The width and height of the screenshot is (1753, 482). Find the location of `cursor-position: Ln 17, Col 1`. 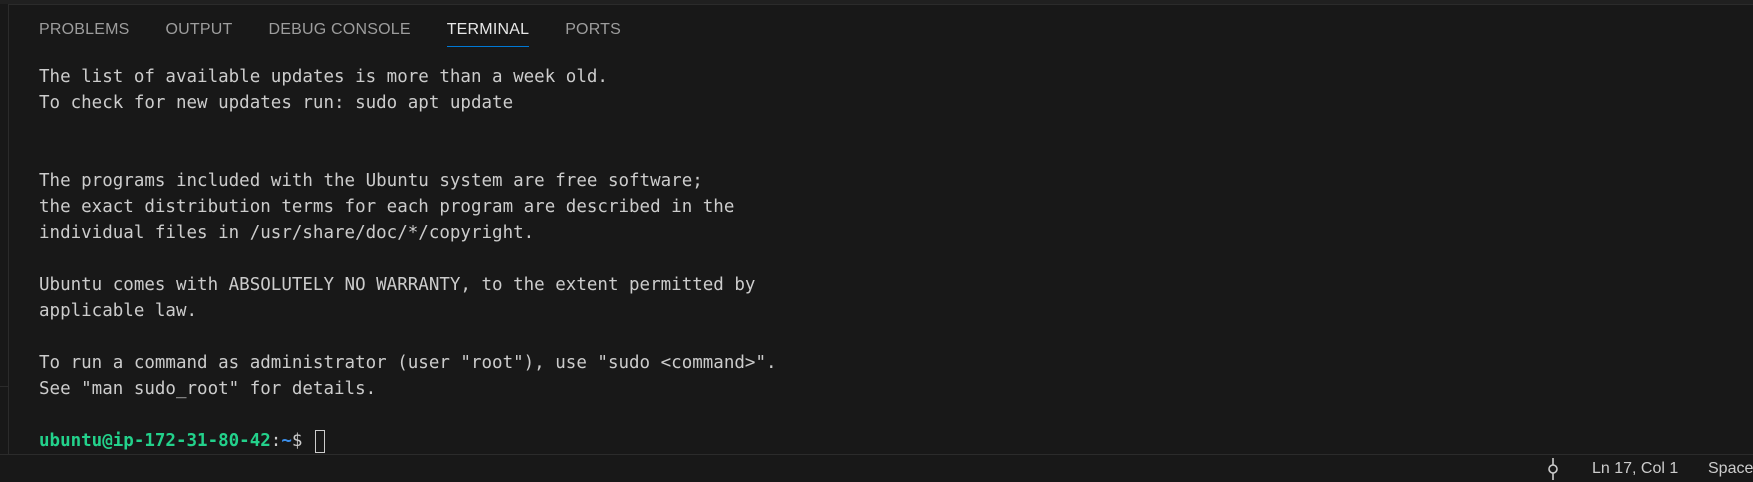

cursor-position: Ln 17, Col 1 is located at coordinates (1635, 468).